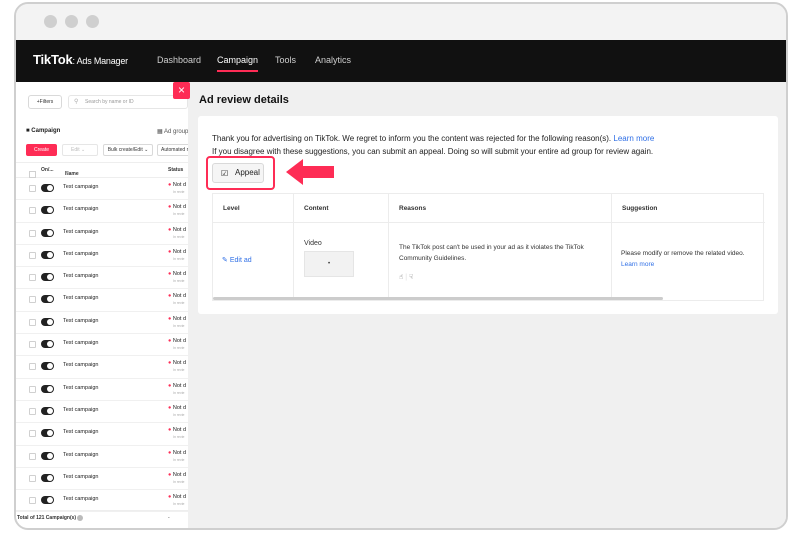  What do you see at coordinates (80, 59) in the screenshot?
I see `brand-logo: TikTok: Ads Manager` at bounding box center [80, 59].